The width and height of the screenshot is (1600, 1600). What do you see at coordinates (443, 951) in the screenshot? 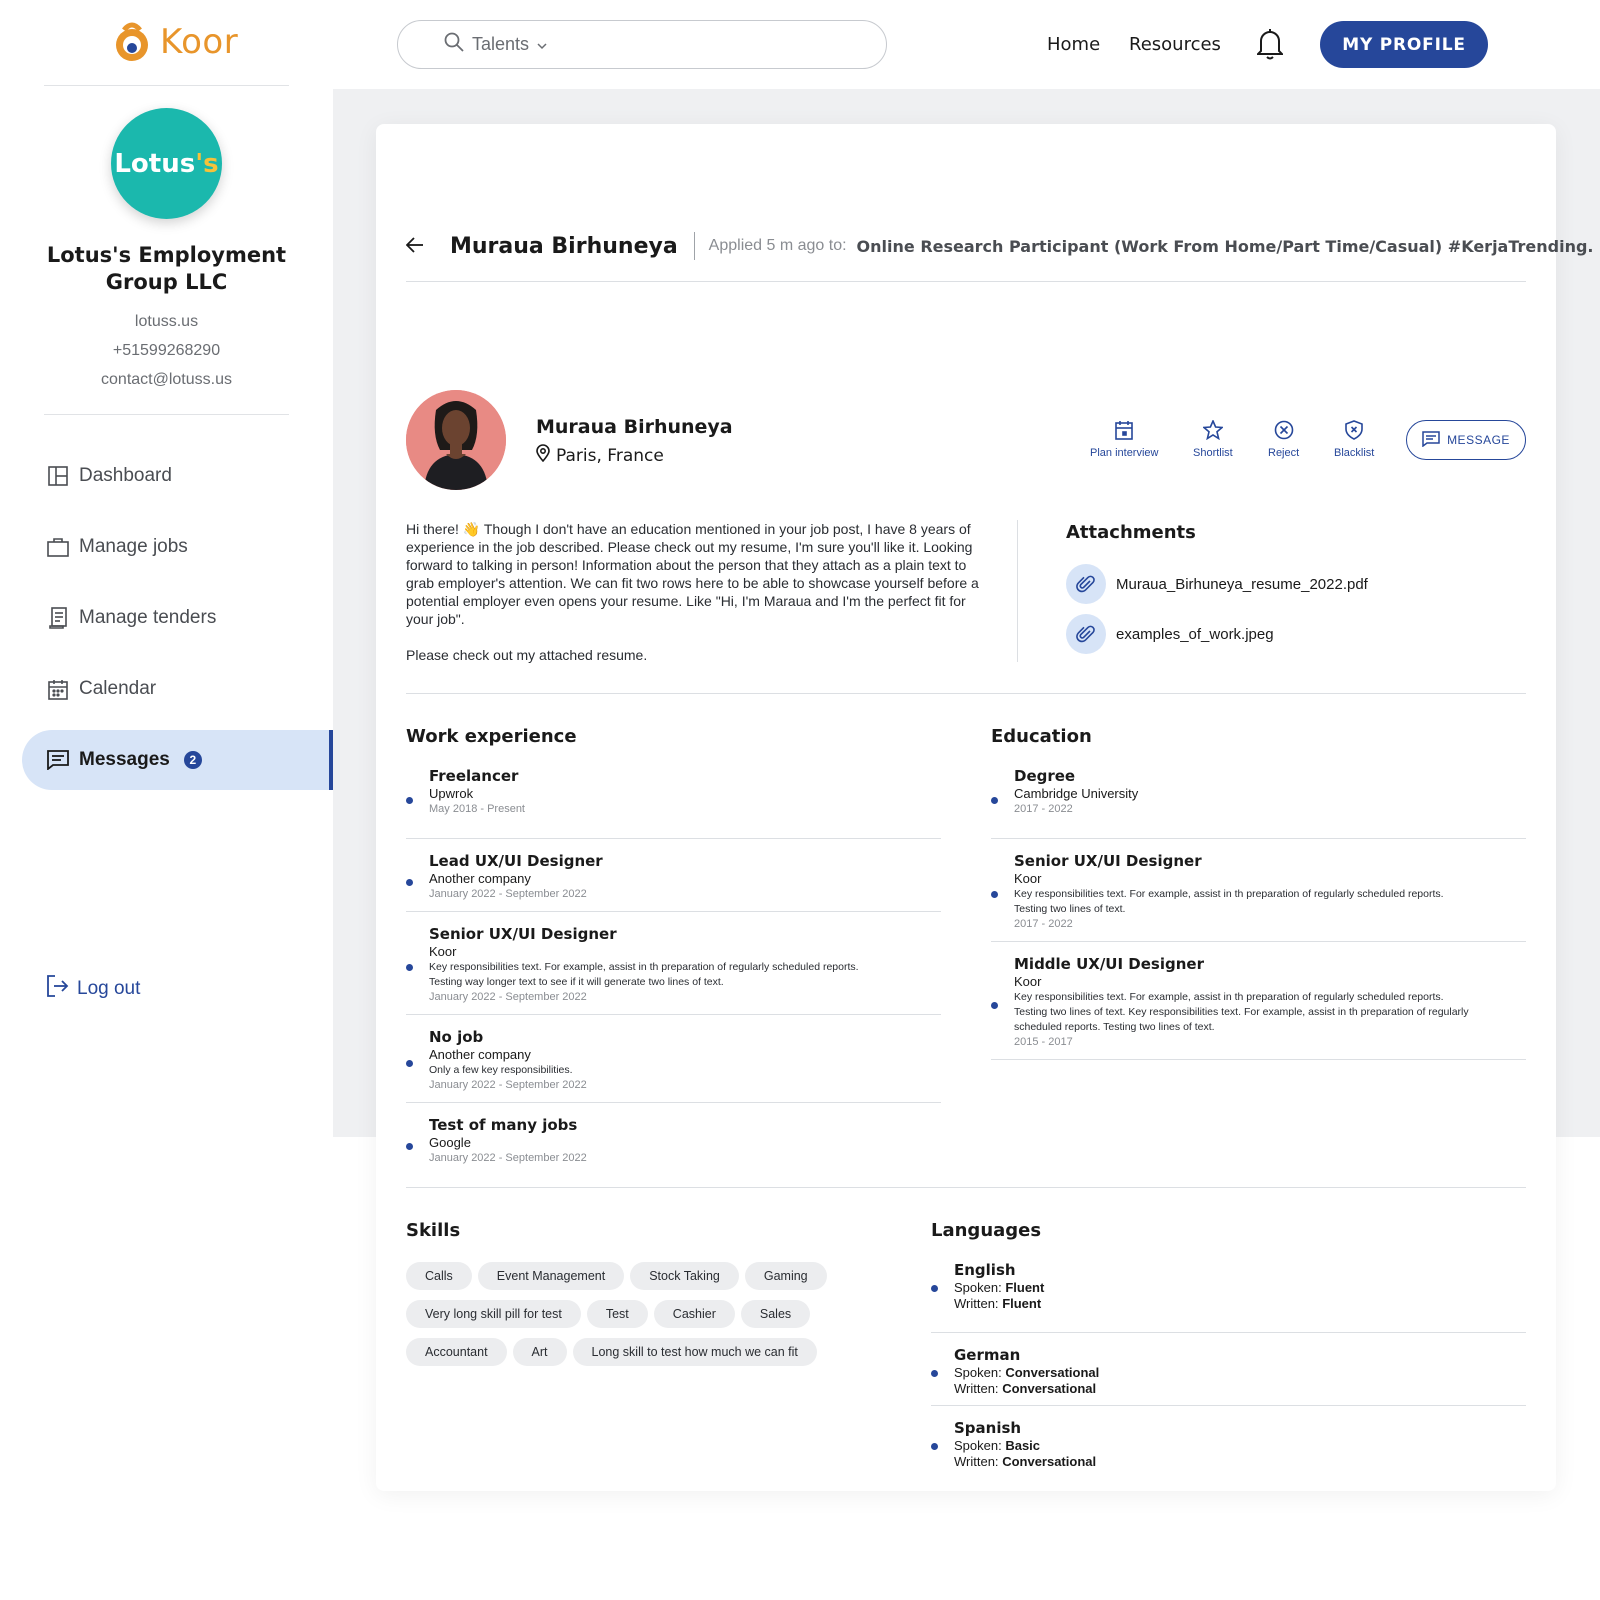
I see `work-company: Koor` at bounding box center [443, 951].